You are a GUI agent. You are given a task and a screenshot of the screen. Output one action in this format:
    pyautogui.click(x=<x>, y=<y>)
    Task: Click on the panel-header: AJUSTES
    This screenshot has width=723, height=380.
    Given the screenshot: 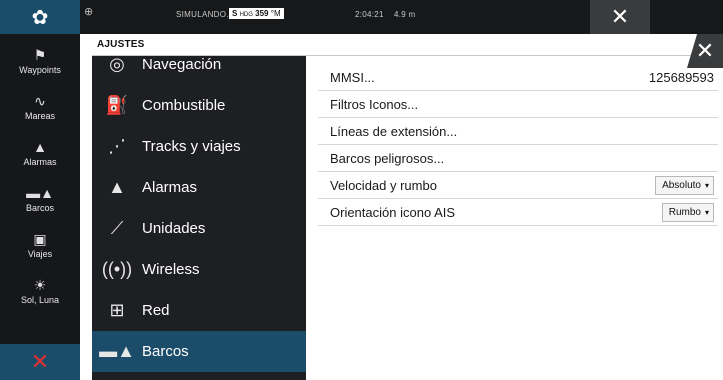 What is the action you would take?
    pyautogui.click(x=407, y=45)
    